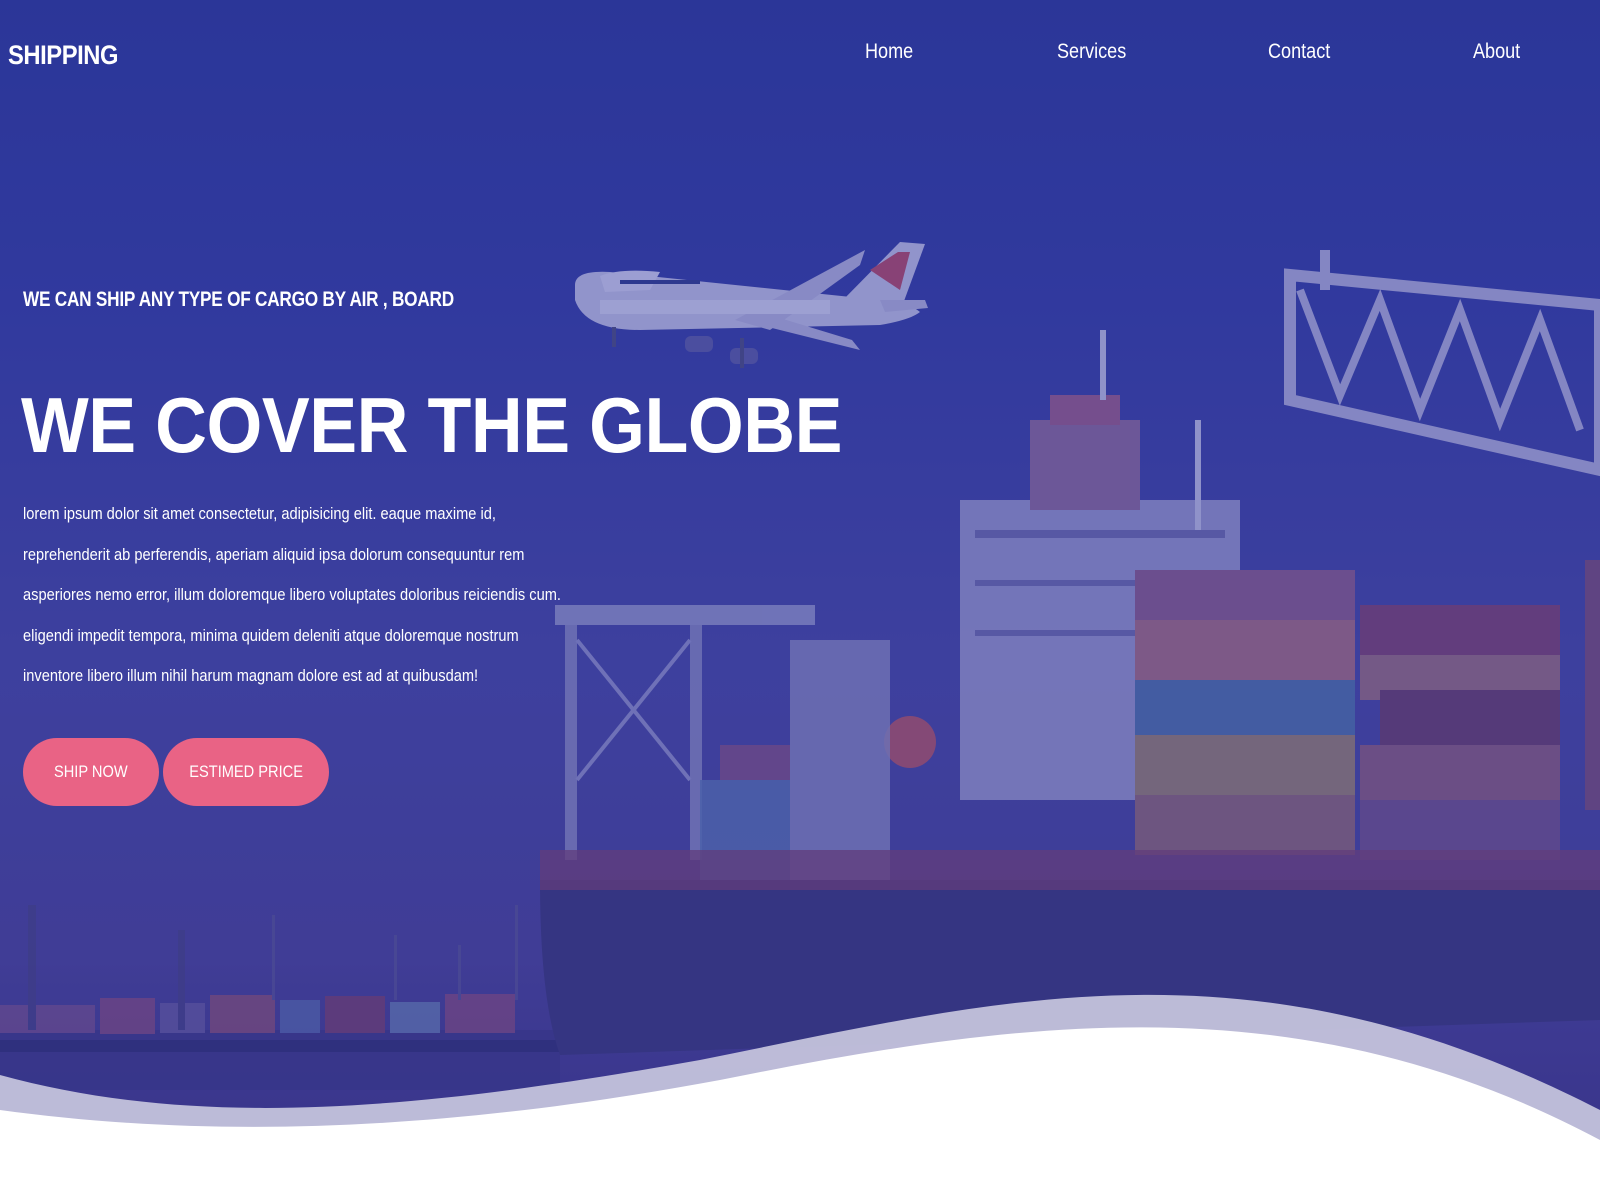 Image resolution: width=1600 pixels, height=1200 pixels. Describe the element at coordinates (889, 52) in the screenshot. I see `nav-link-home: Home` at that location.